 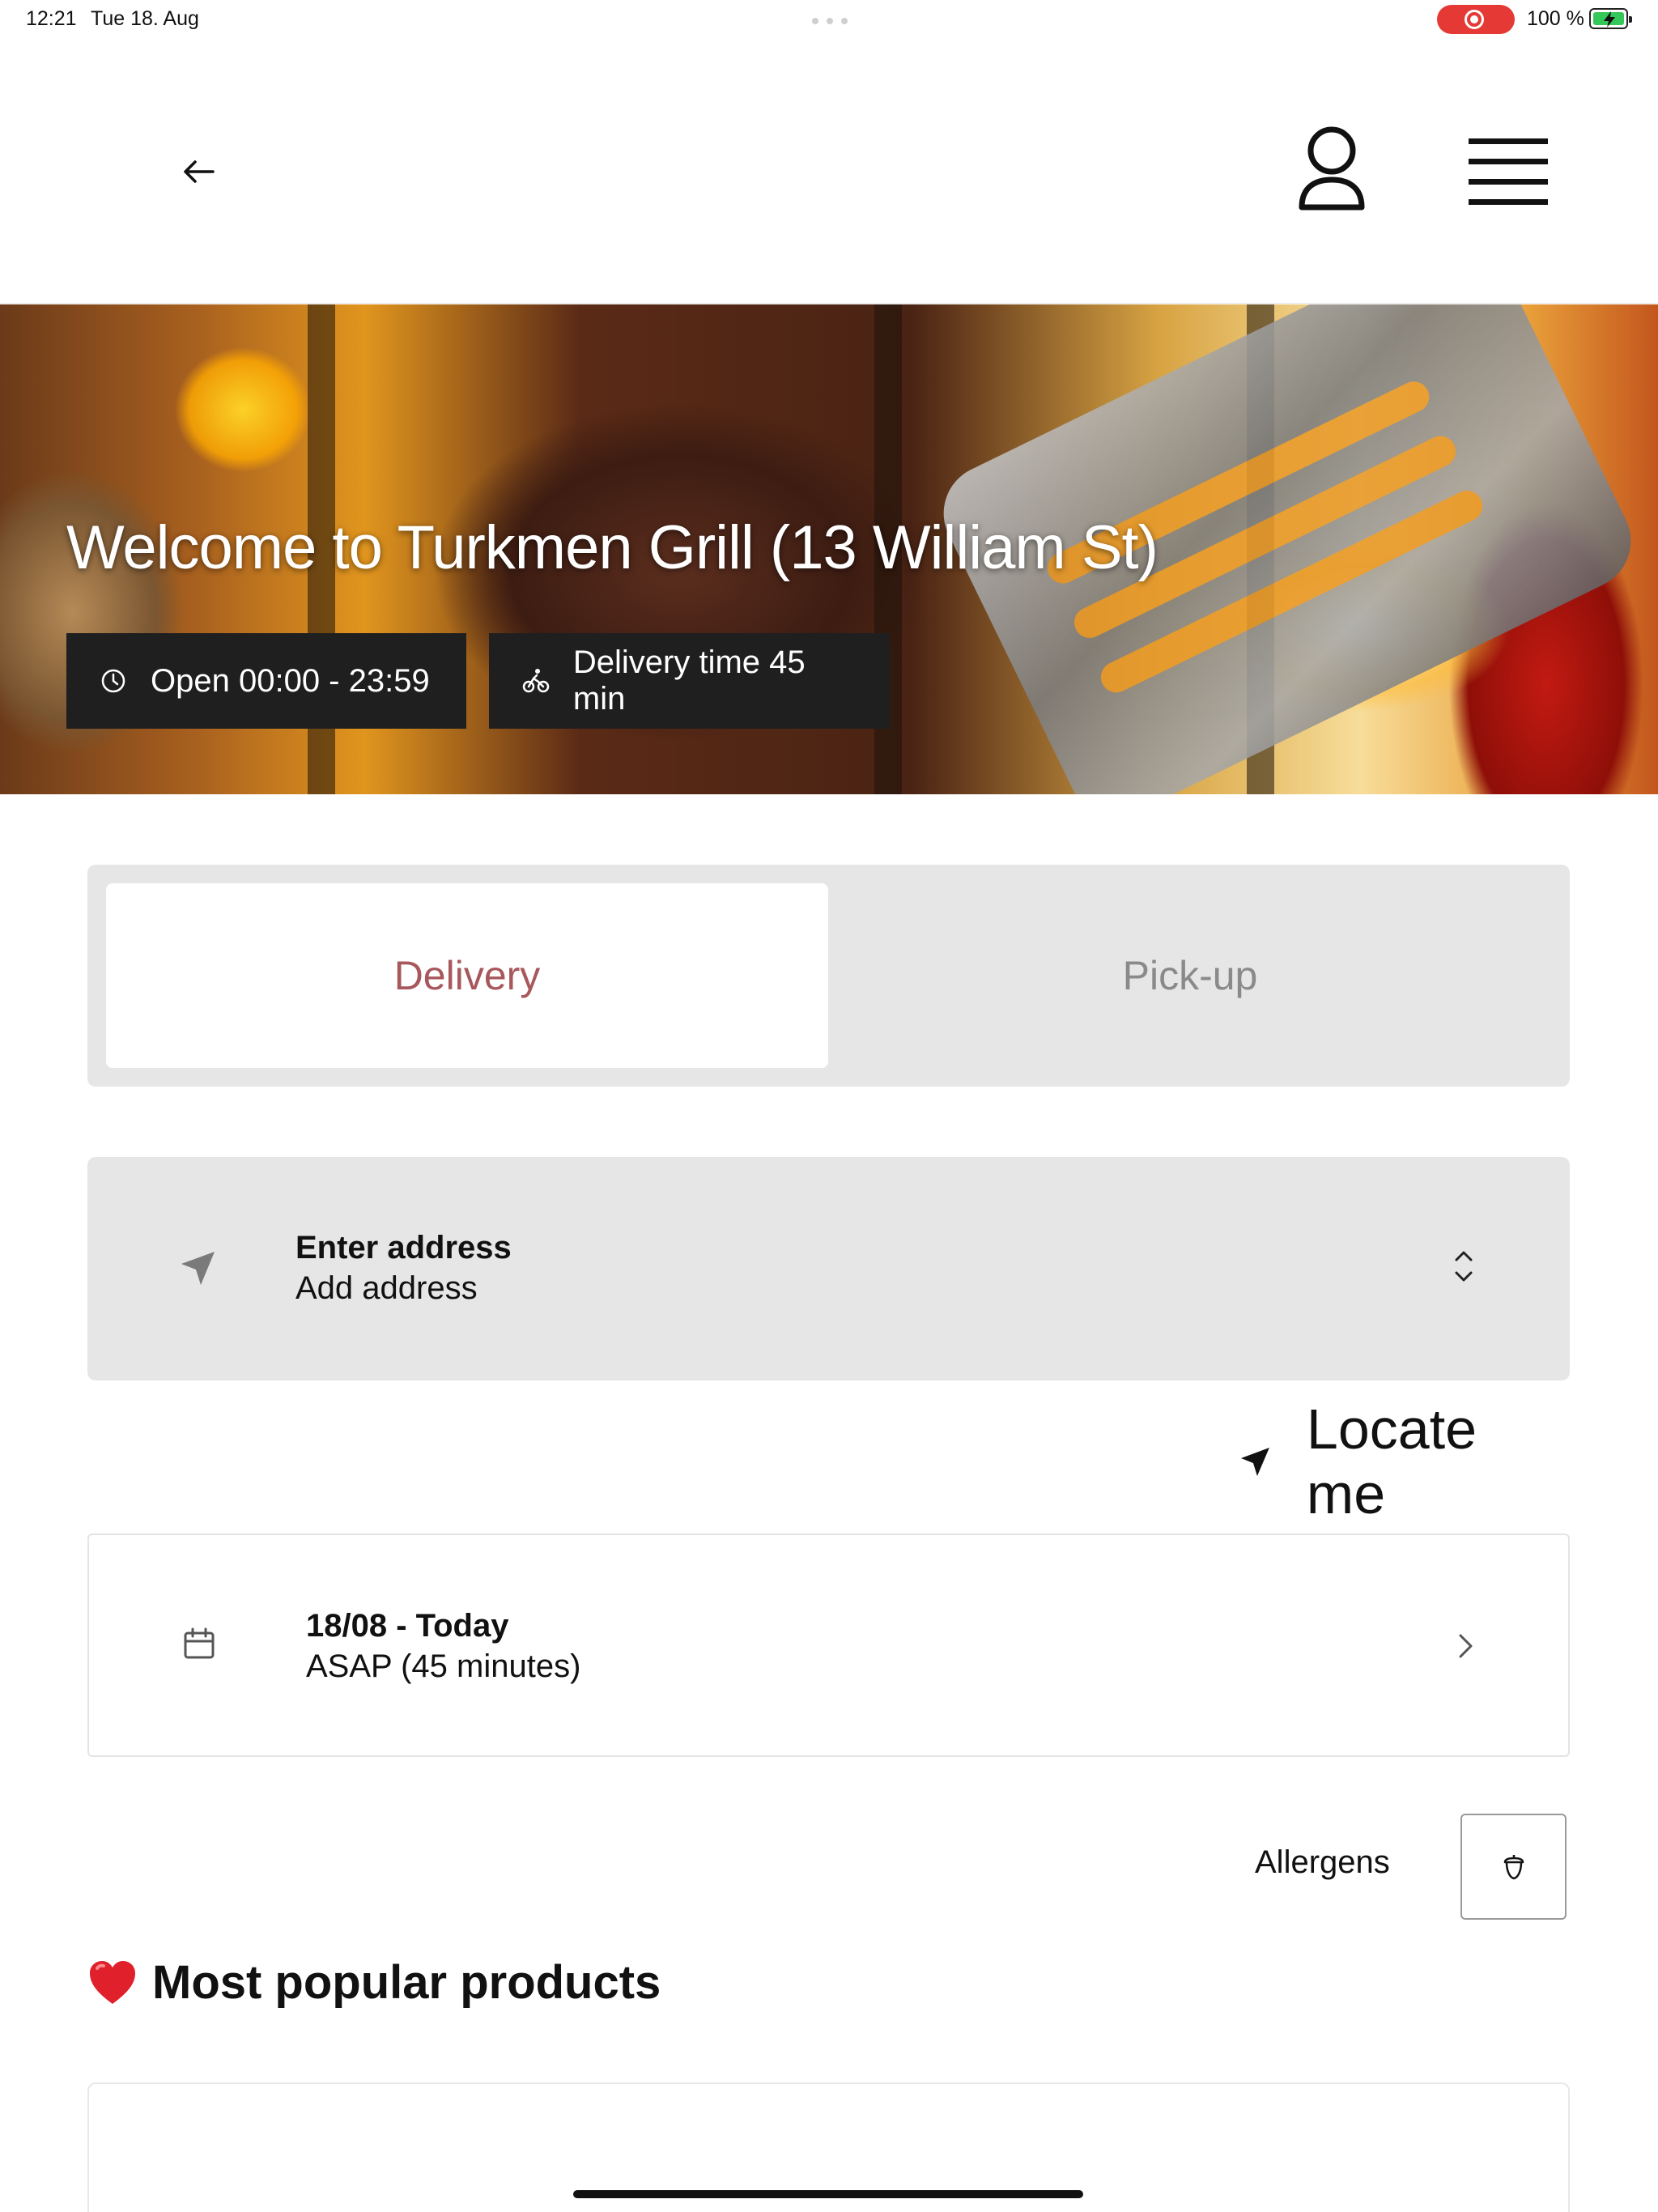 I want to click on most-popular-heading: Most popular products, so click(x=374, y=1982).